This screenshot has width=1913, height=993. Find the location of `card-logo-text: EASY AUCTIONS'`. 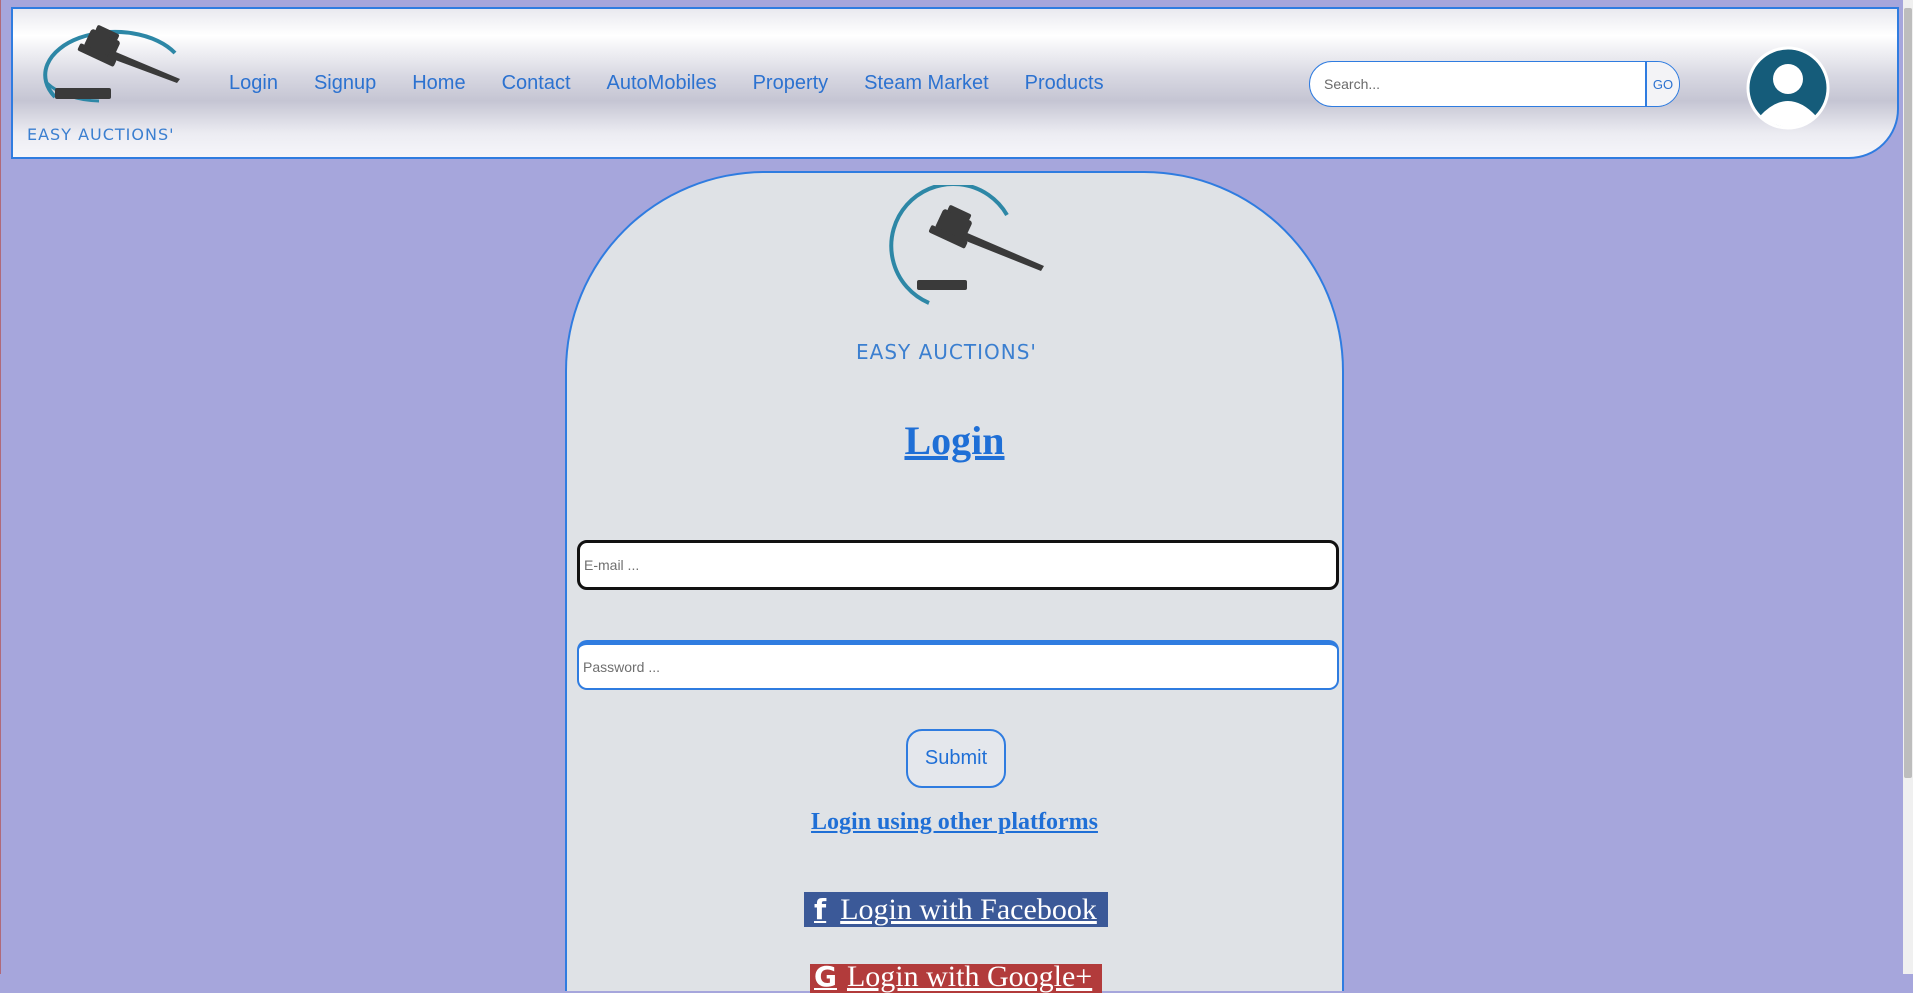

card-logo-text: EASY AUCTIONS' is located at coordinates (946, 352).